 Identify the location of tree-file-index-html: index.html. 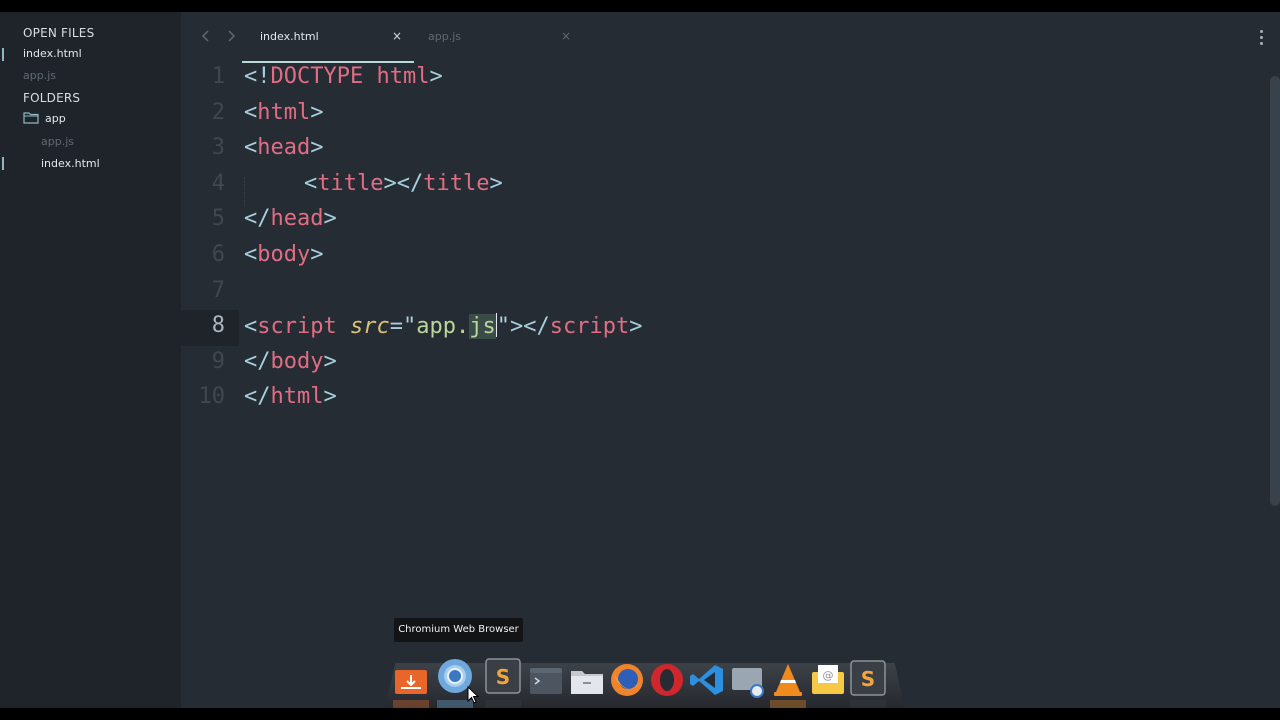
(70, 163).